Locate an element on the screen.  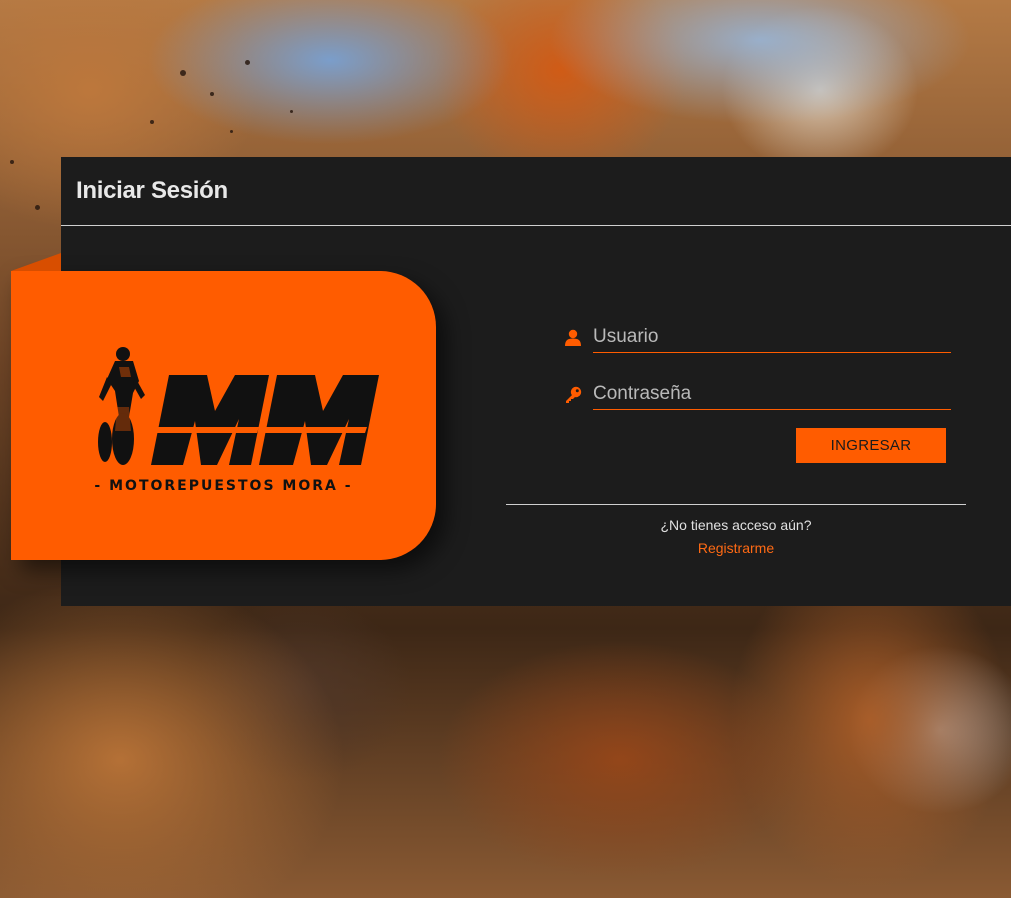
username-field is located at coordinates (757, 337).